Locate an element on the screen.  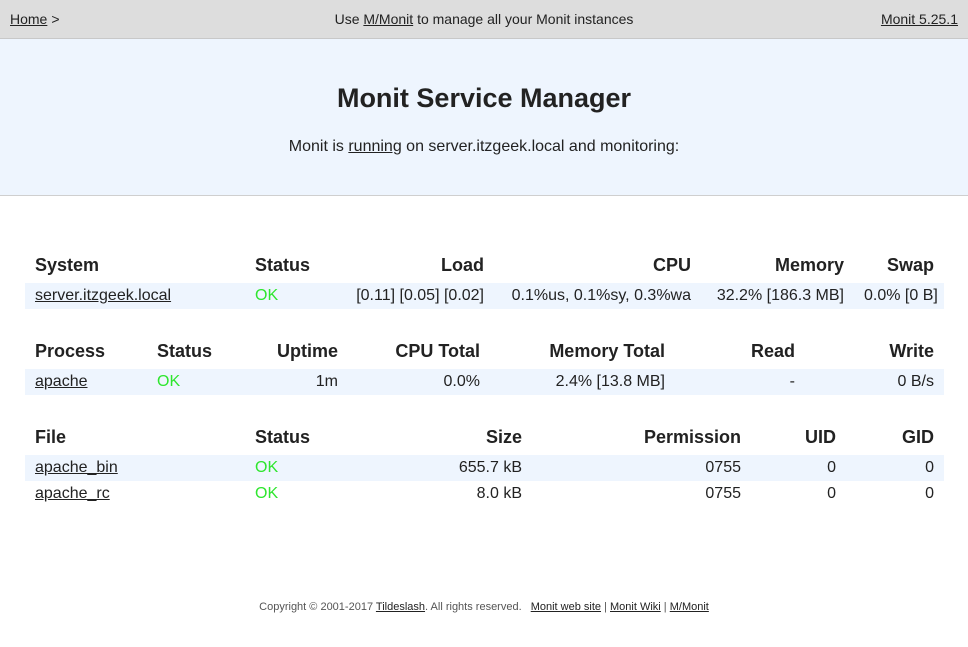
version-link: Monit 5.25.1 is located at coordinates (919, 19).